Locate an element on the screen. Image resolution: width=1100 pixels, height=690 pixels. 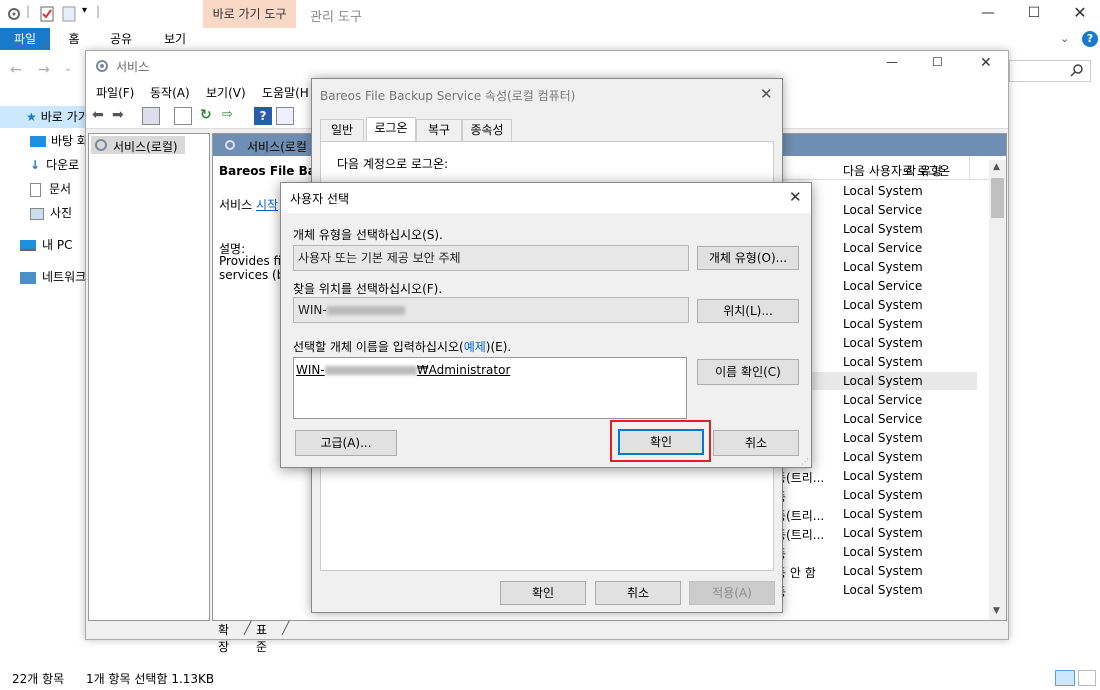
nav-item-pictures: 사진 is located at coordinates (42, 213).